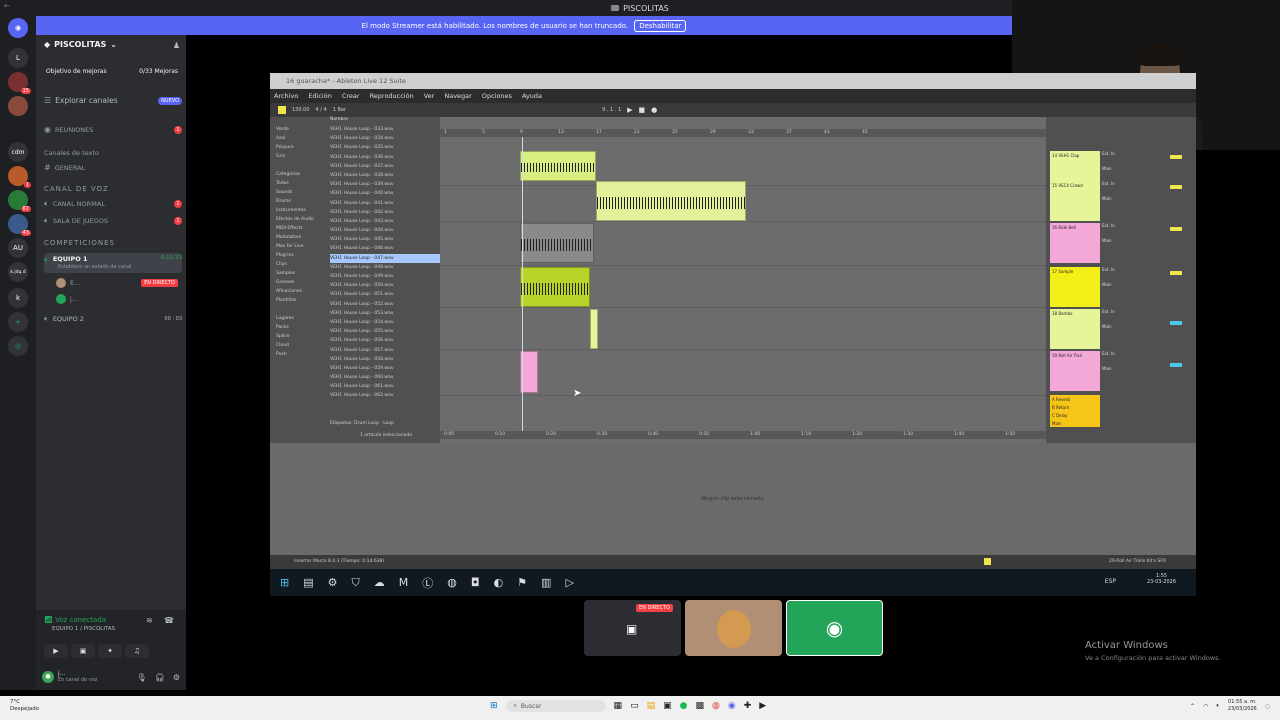 Image resolution: width=1280 pixels, height=720 pixels. Describe the element at coordinates (385, 184) in the screenshot. I see `browser-file-item: VEH1 House Loop - 039.wav` at that location.